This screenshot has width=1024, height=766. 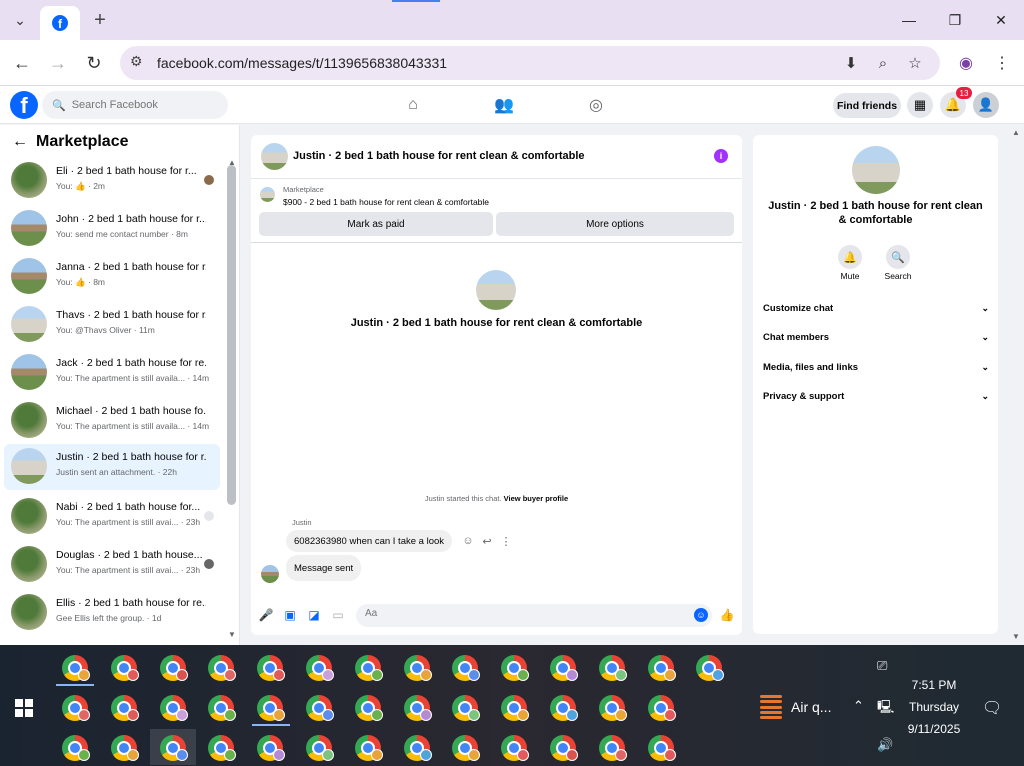 What do you see at coordinates (727, 615) in the screenshot?
I see `thumbs-up-icon: 👍` at bounding box center [727, 615].